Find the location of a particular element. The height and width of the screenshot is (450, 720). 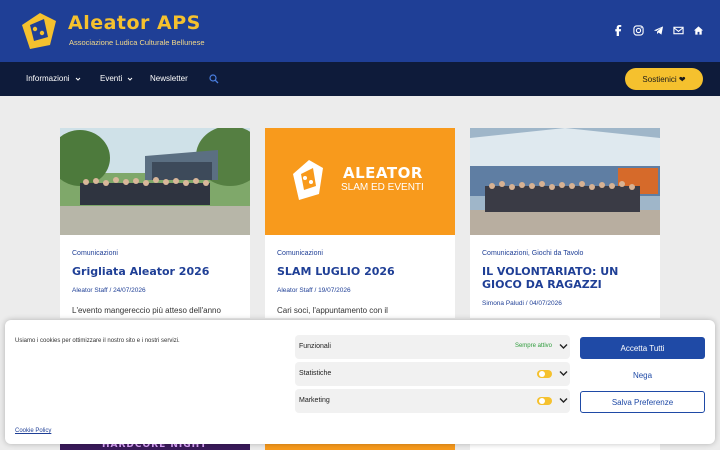

post-title: IL VOLONTARIATO: UN GIOCO DA RAGAZZI is located at coordinates (550, 278).